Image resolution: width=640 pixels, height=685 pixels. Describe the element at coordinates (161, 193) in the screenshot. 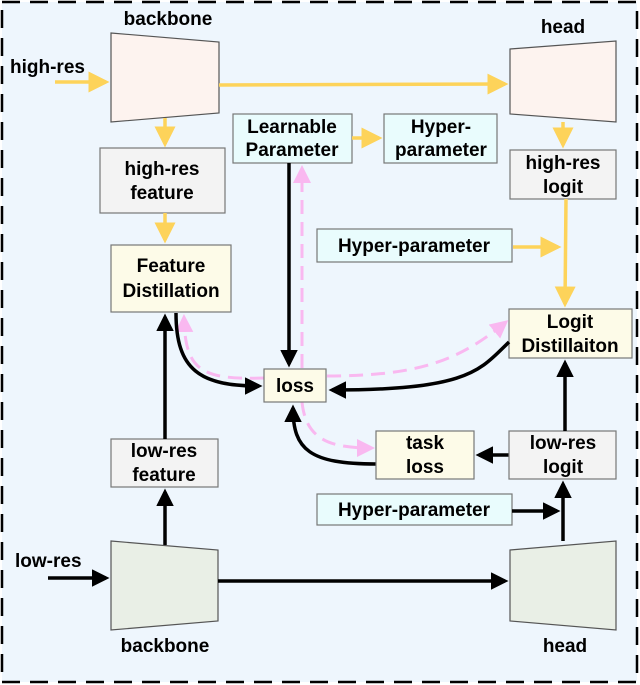

I see `high-res-feature-text: feature` at that location.